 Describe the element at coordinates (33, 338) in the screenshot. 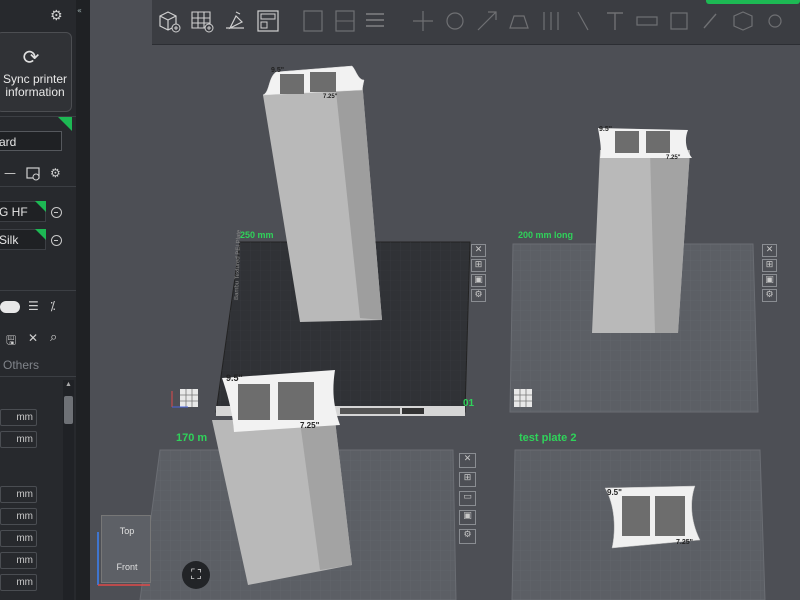

I see `close-icon: ✕` at that location.